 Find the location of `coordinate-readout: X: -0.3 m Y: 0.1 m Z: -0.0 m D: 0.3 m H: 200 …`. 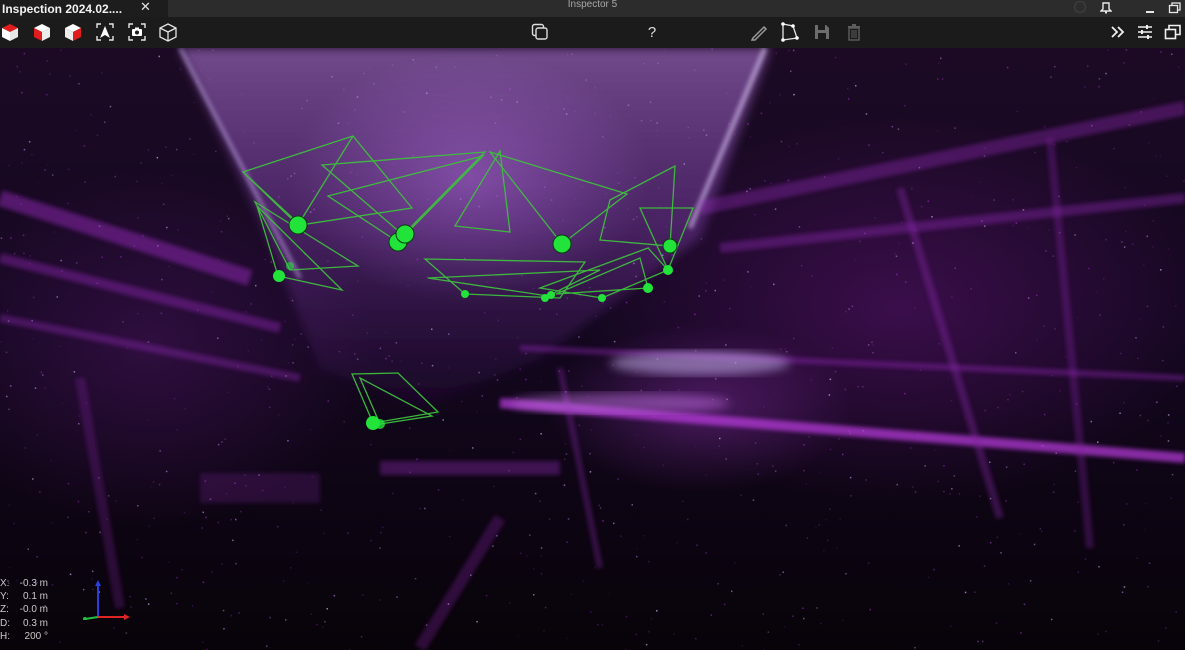

coordinate-readout: X: -0.3 m Y: 0.1 m Z: -0.0 m D: 0.3 m H: 200 … is located at coordinates (24, 610).